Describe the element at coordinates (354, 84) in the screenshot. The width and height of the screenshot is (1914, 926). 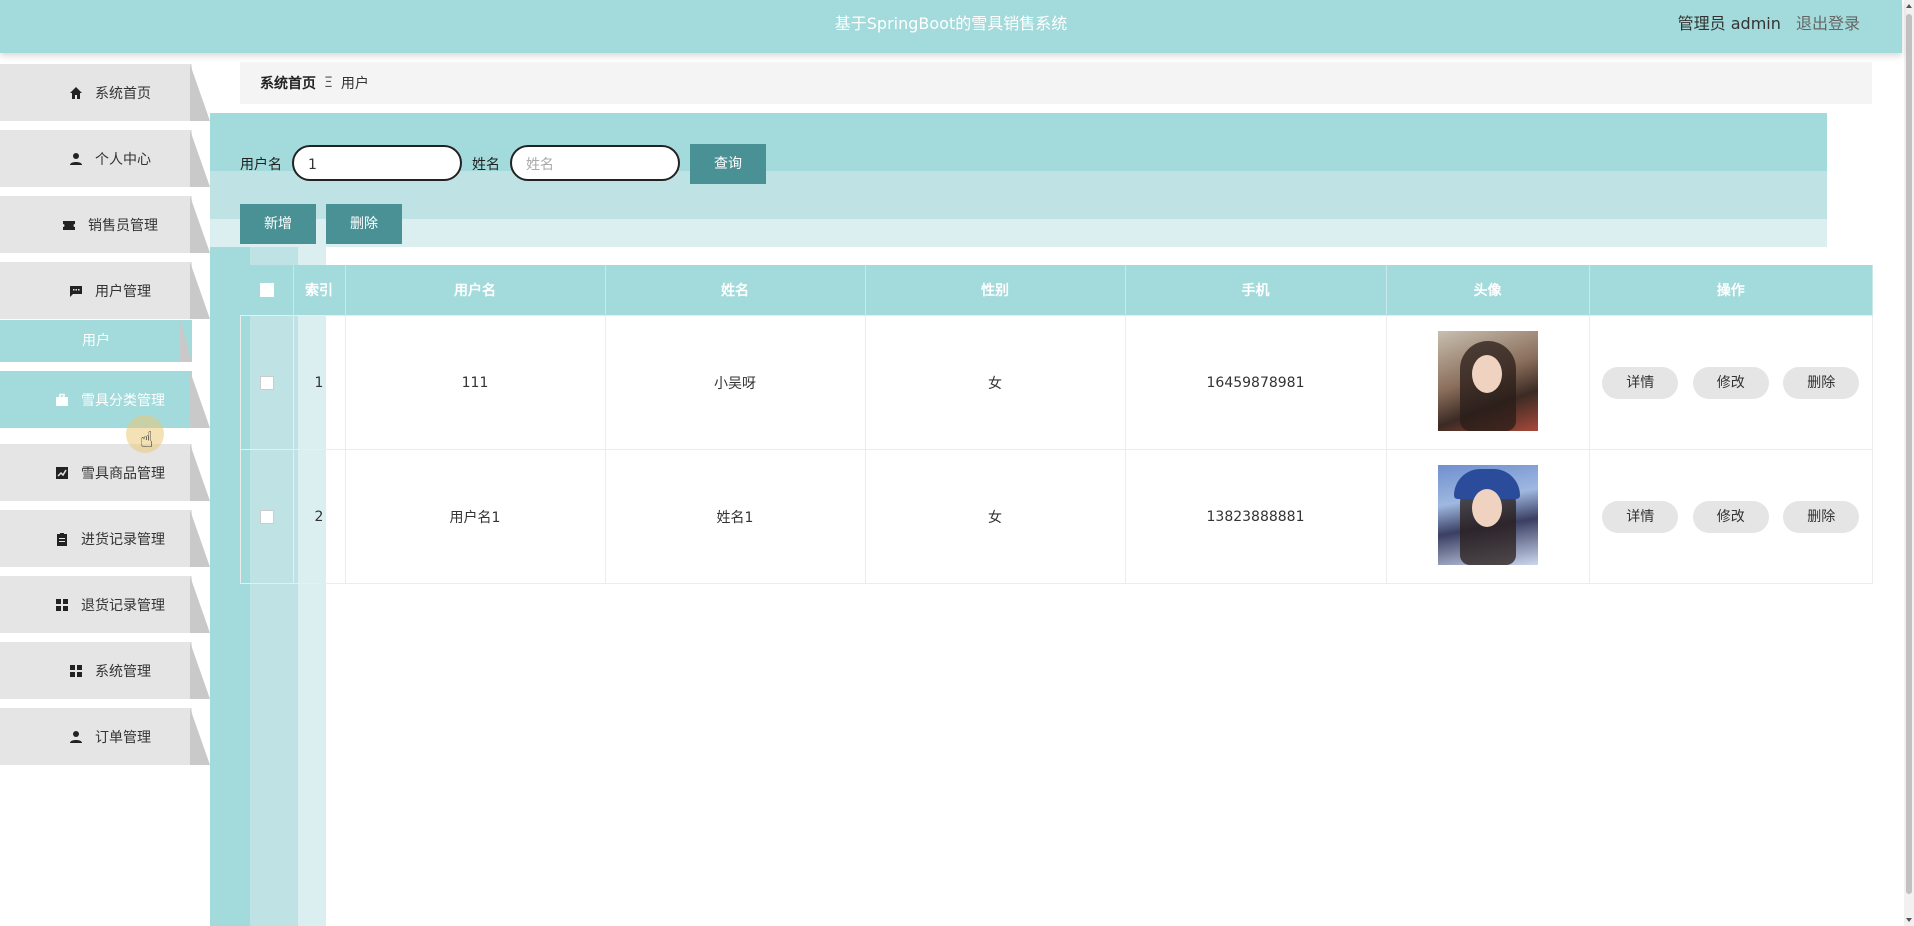
I see `breadcrumb-current: 用户` at that location.